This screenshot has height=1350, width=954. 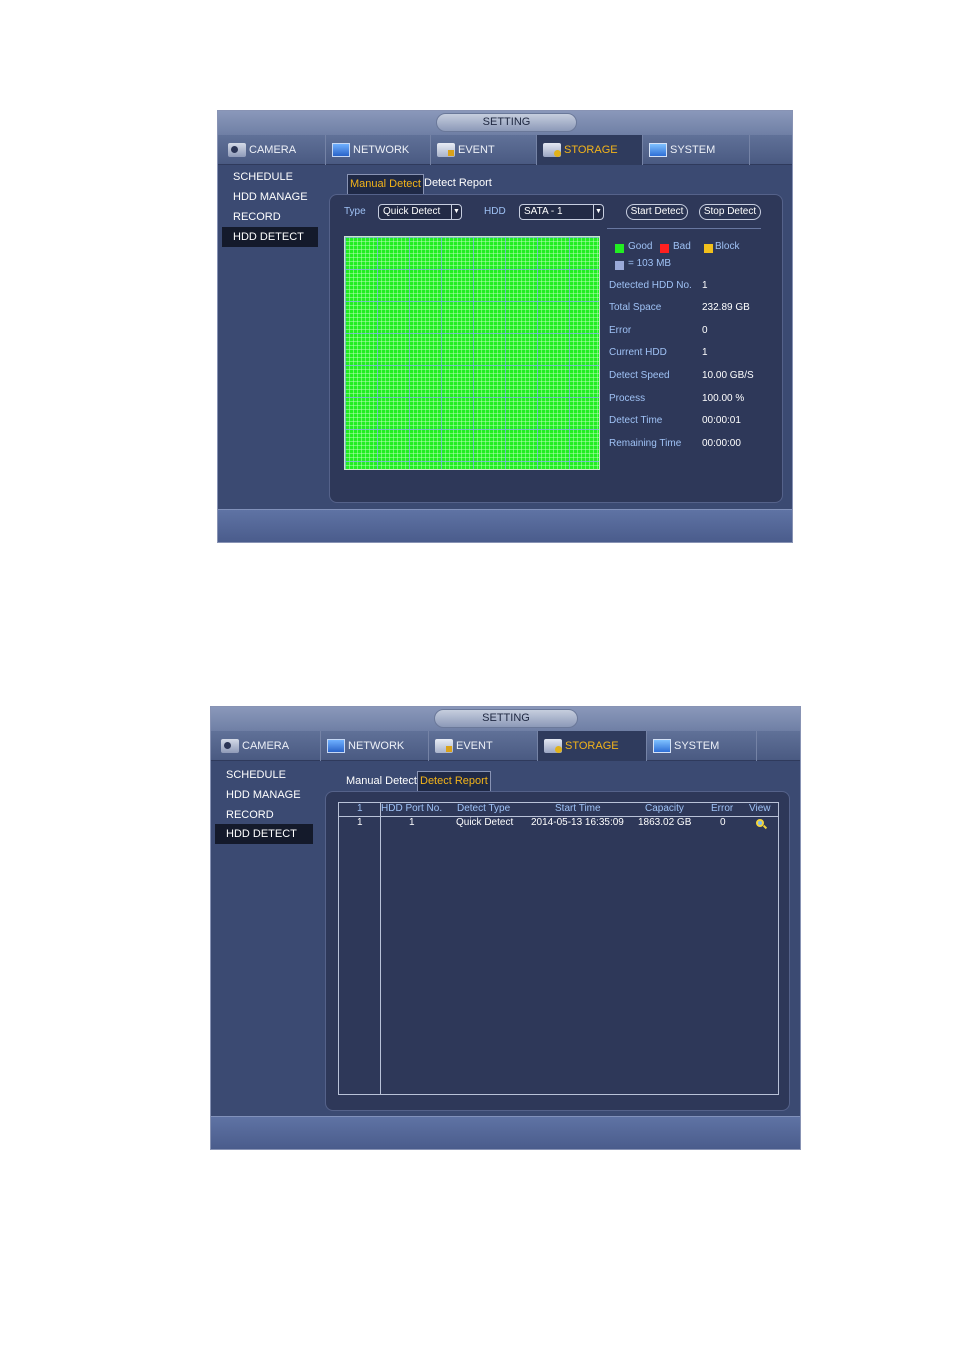 What do you see at coordinates (635, 307) in the screenshot?
I see `stat-label: Total Space` at bounding box center [635, 307].